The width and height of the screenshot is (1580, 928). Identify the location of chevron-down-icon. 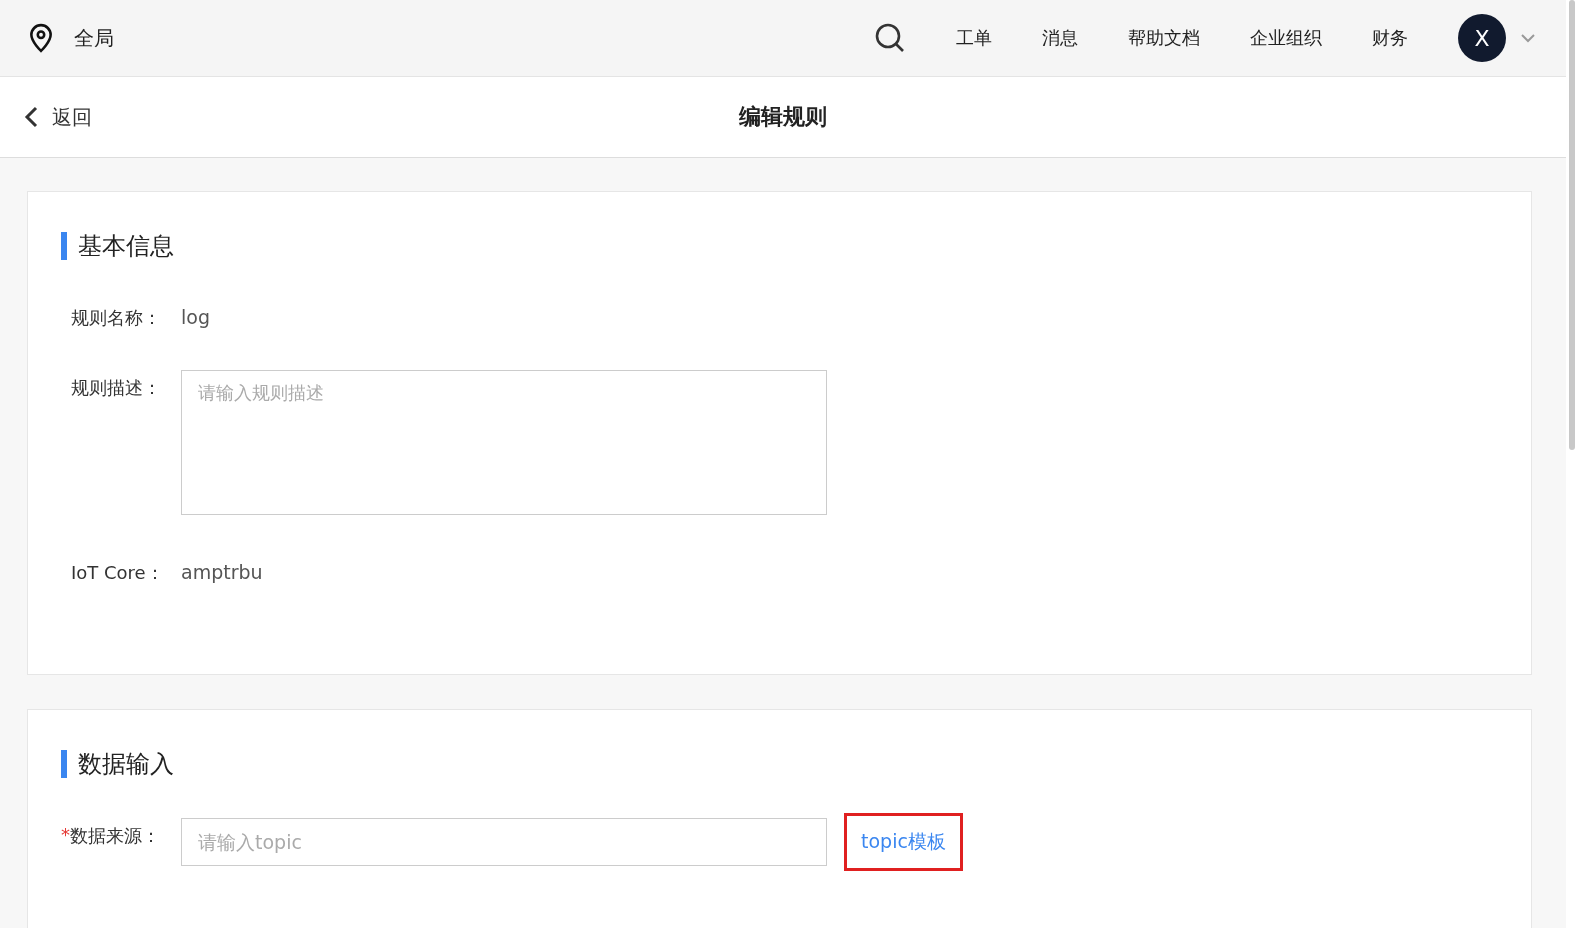
(1528, 38).